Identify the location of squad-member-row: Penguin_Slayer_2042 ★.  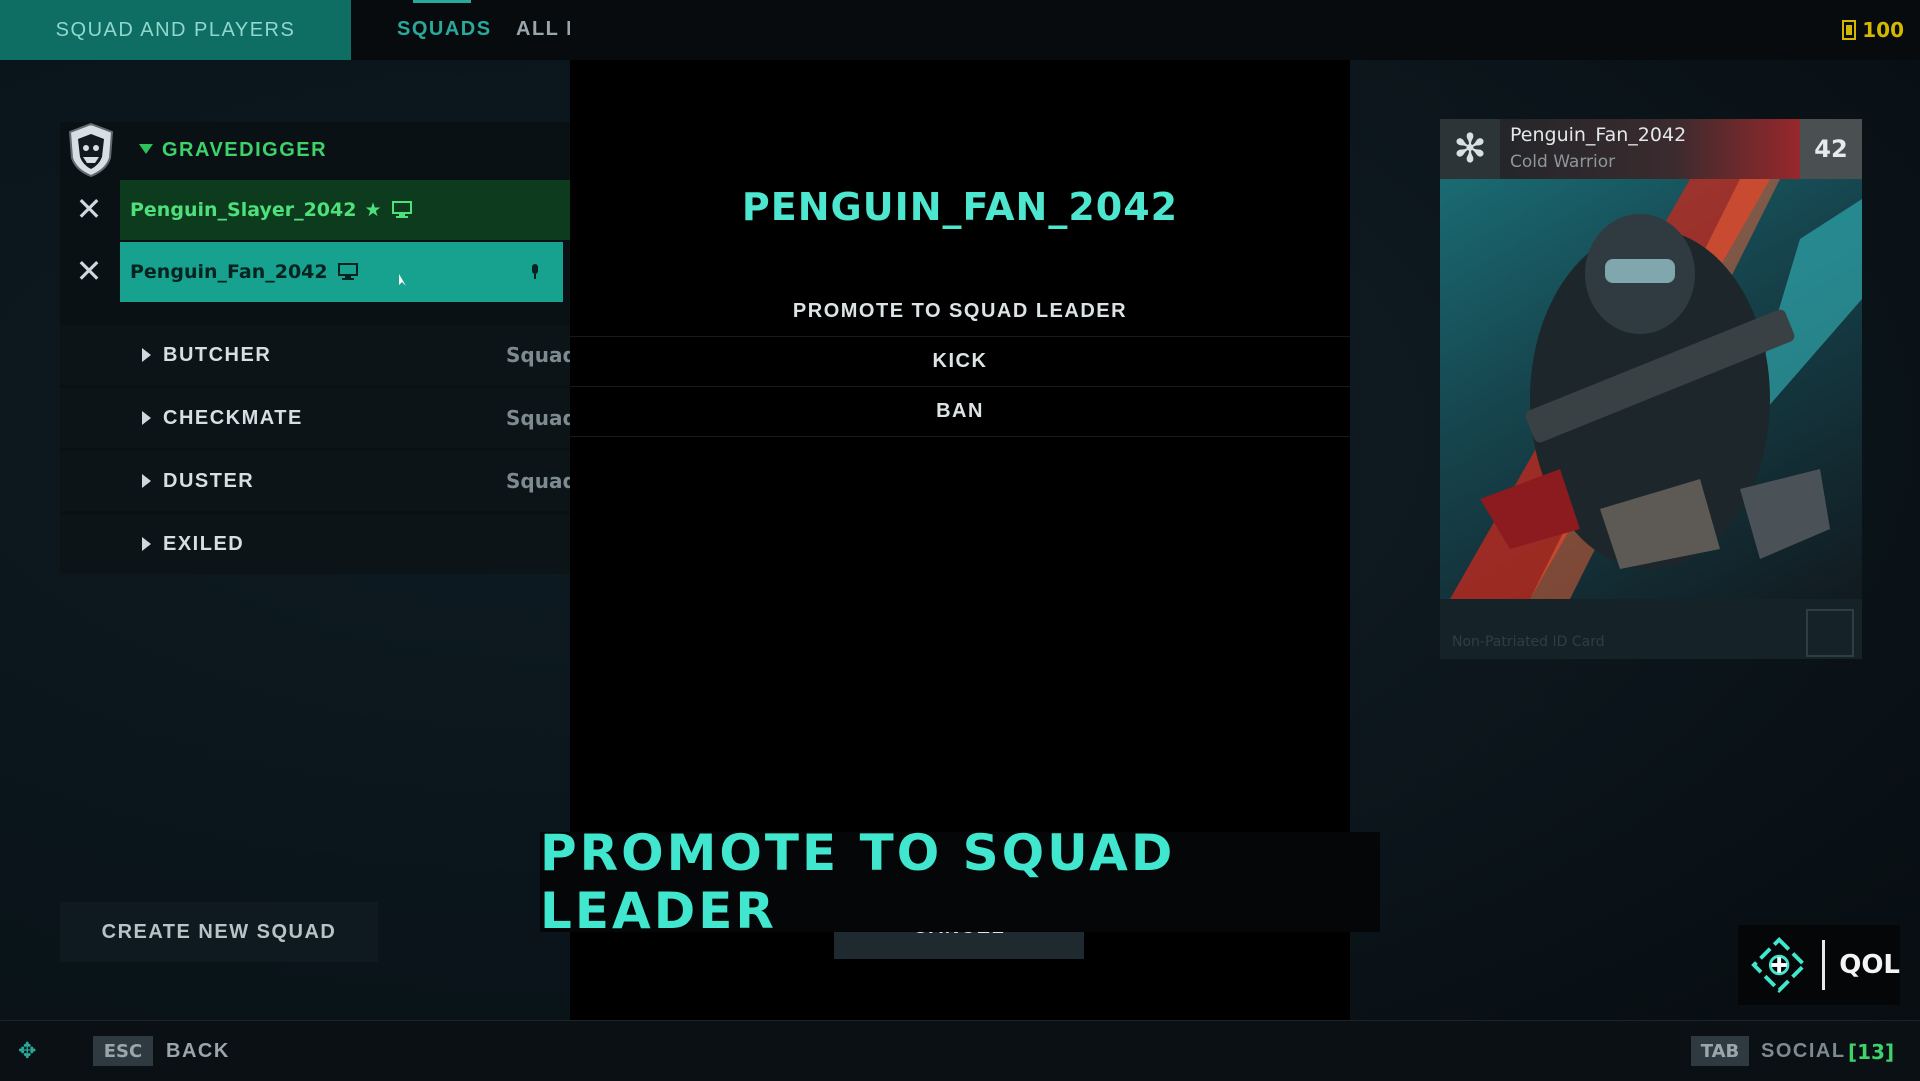
(345, 210).